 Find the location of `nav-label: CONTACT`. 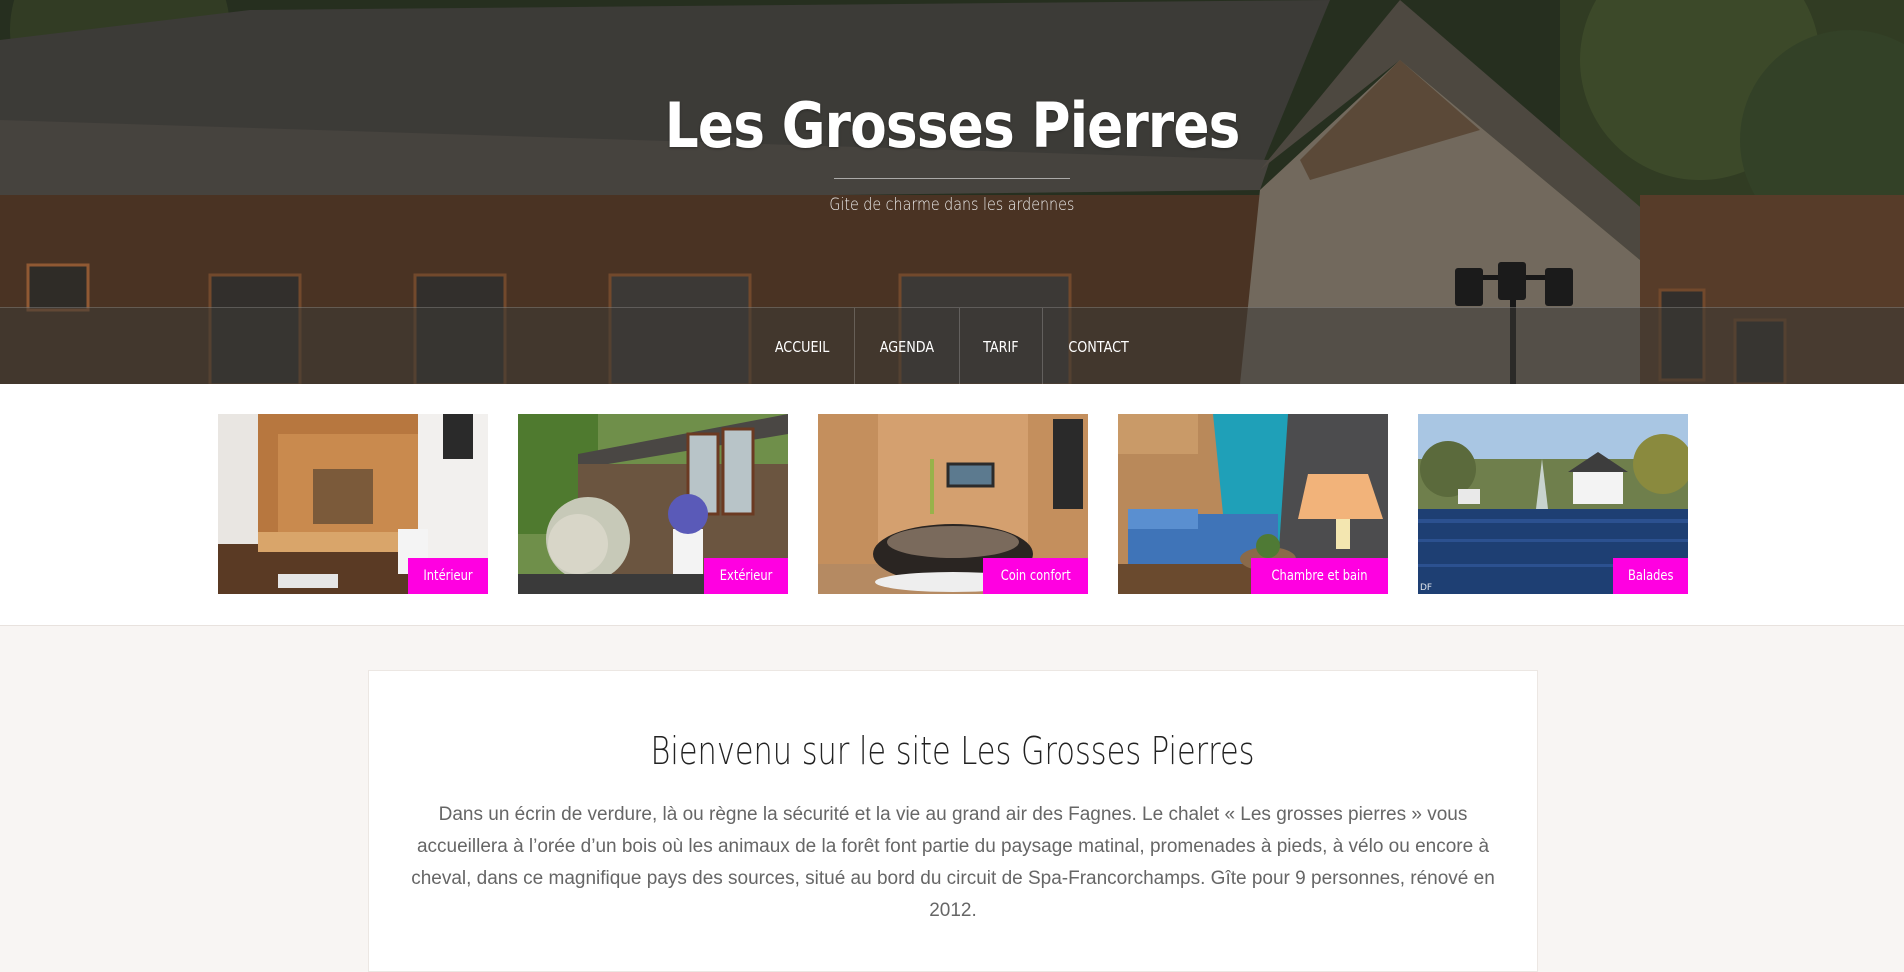

nav-label: CONTACT is located at coordinates (1098, 346).